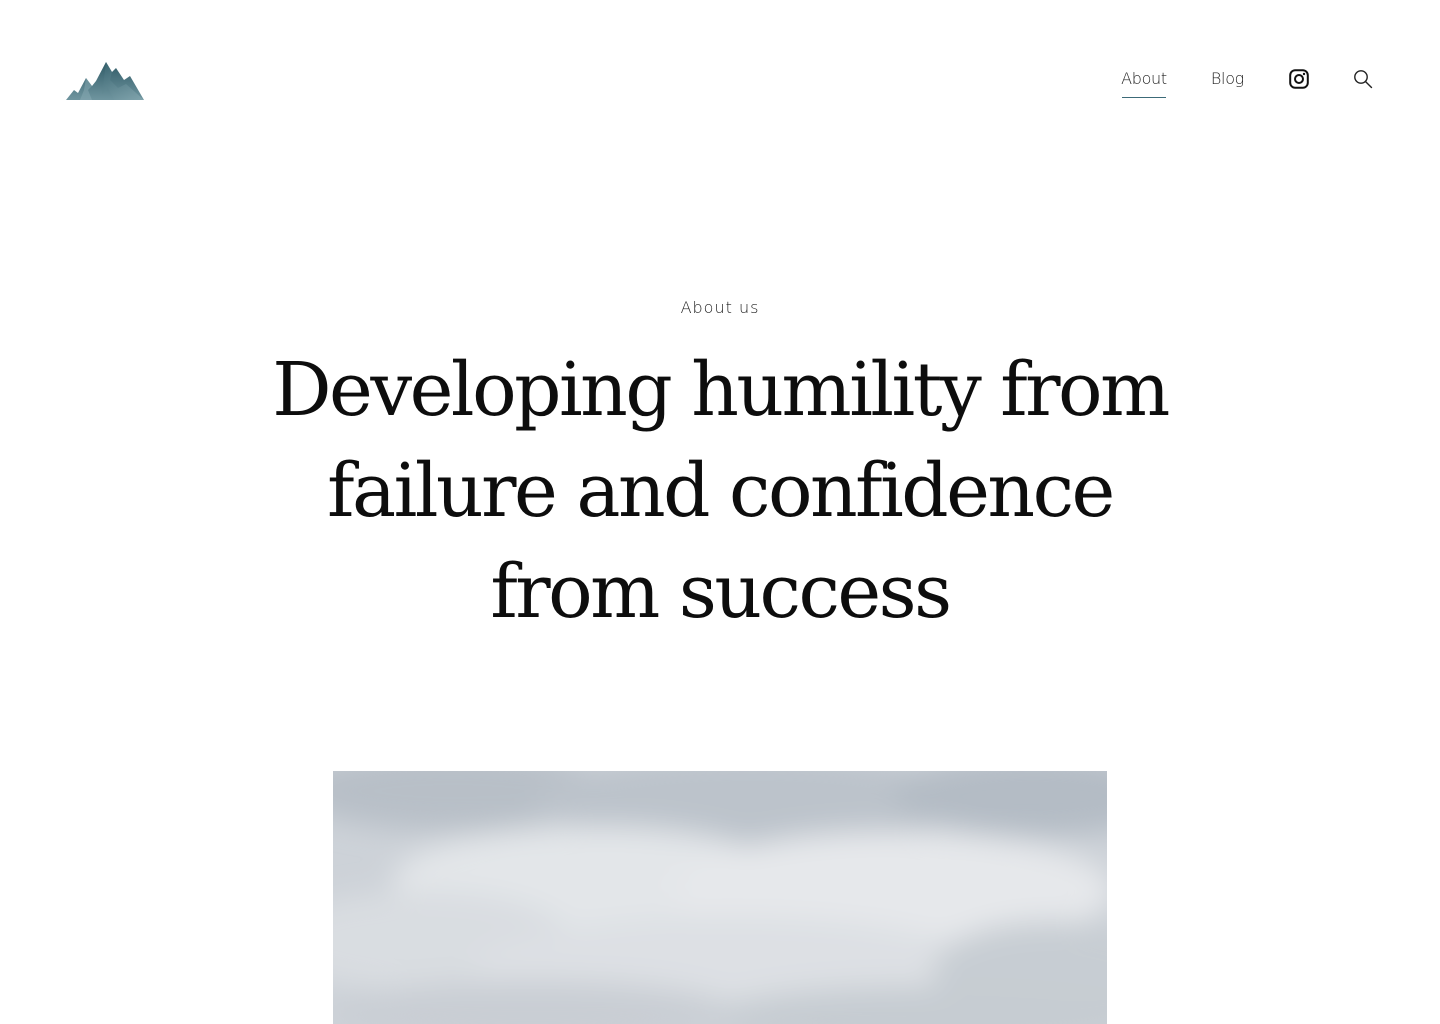 This screenshot has height=1024, width=1440. What do you see at coordinates (1227, 79) in the screenshot?
I see `nav-link-blog: Blog` at bounding box center [1227, 79].